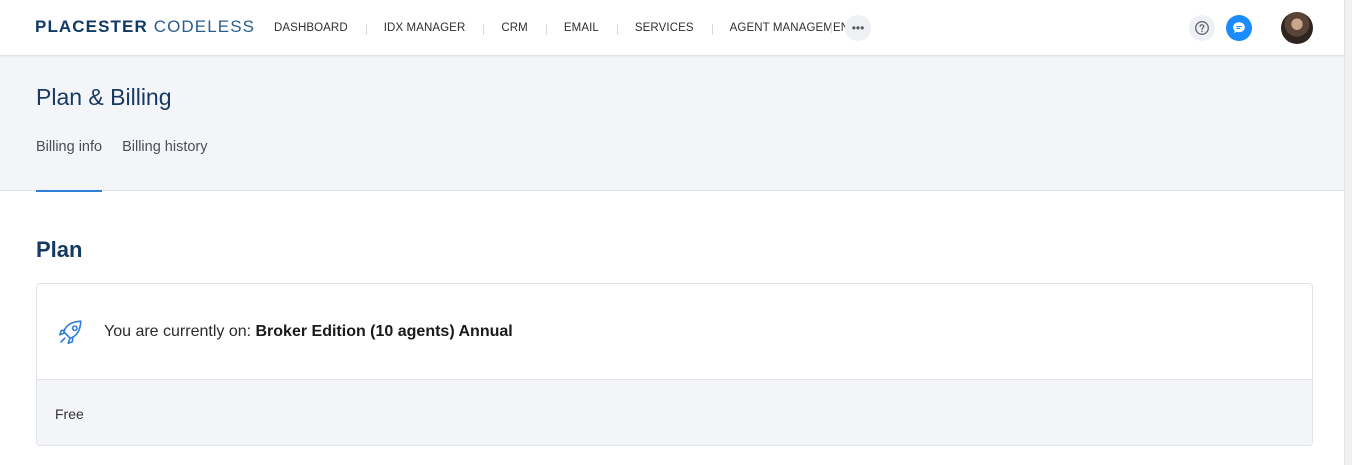 This screenshot has height=465, width=1352. What do you see at coordinates (180, 331) in the screenshot?
I see `current-plan-prefix: You are currently on:` at bounding box center [180, 331].